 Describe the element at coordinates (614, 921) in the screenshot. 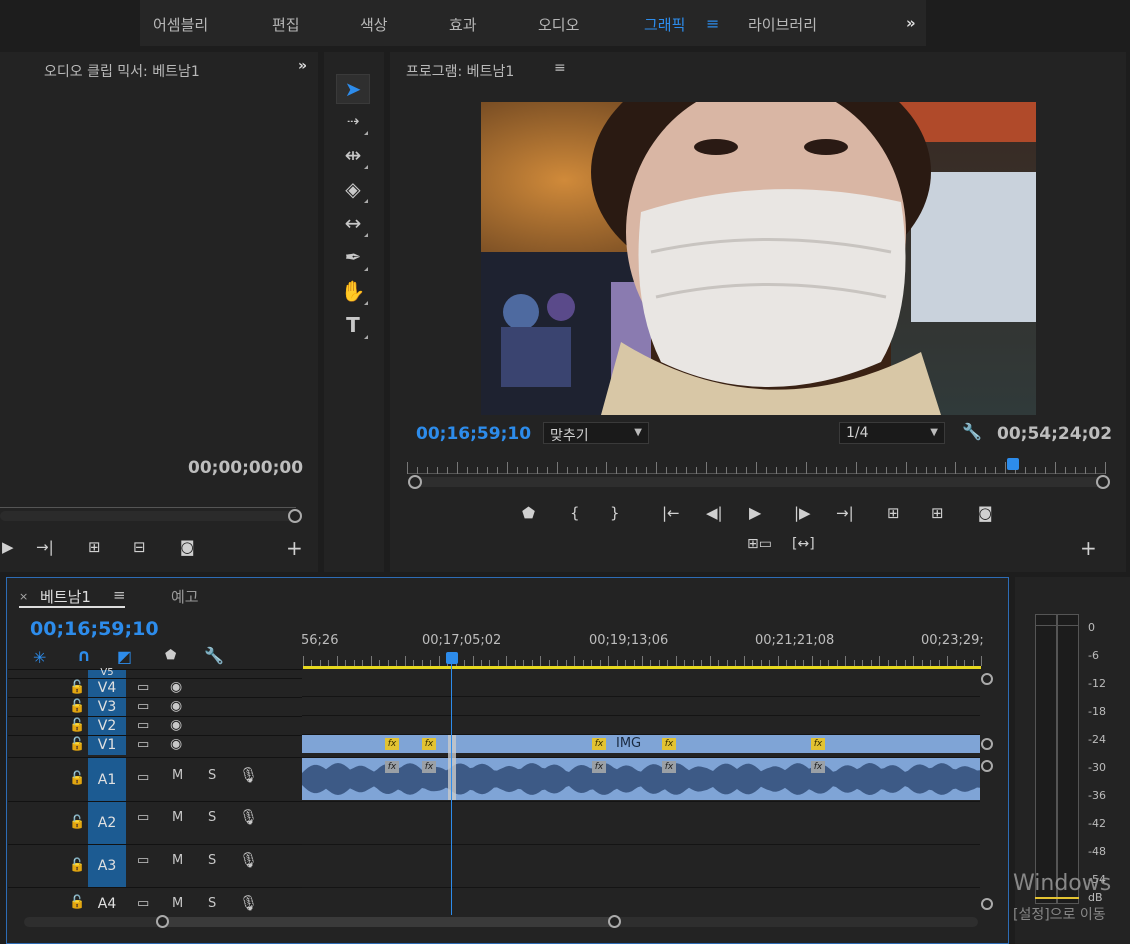

I see `h-scroll-handle-right` at that location.